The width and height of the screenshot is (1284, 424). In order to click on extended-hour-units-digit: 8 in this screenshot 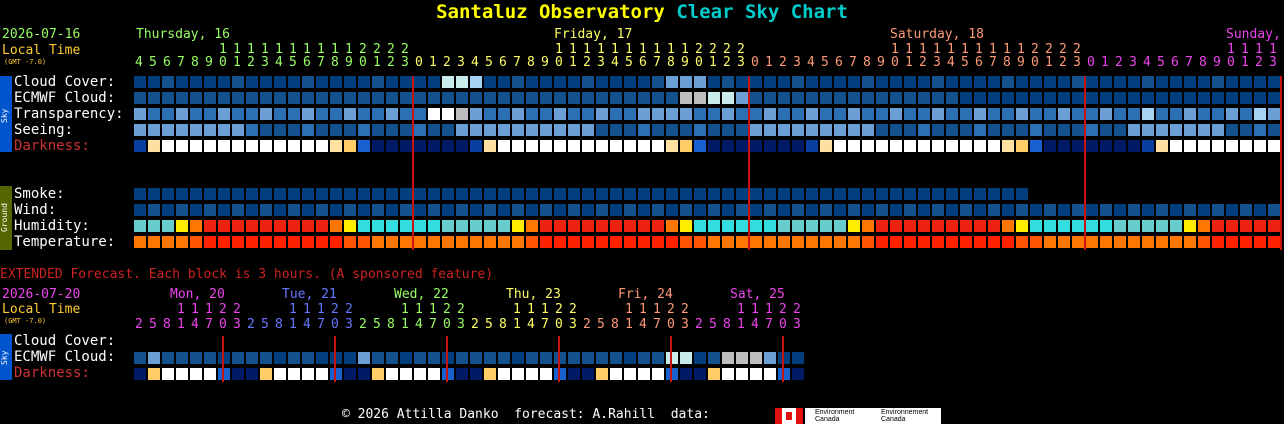, I will do `click(391, 324)`.